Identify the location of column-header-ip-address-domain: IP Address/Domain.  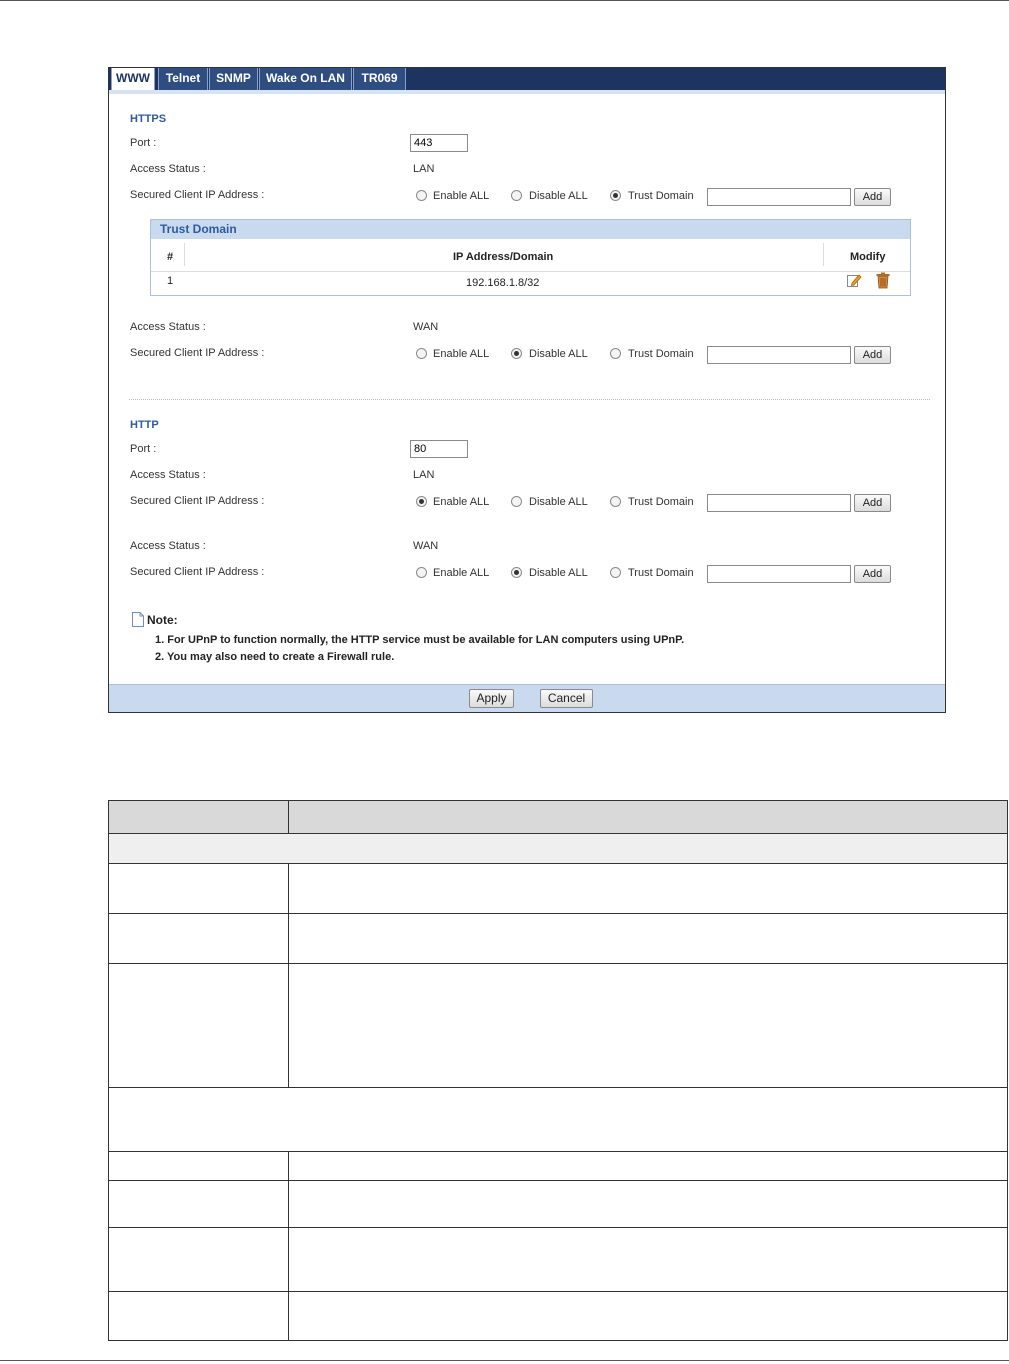
(503, 257).